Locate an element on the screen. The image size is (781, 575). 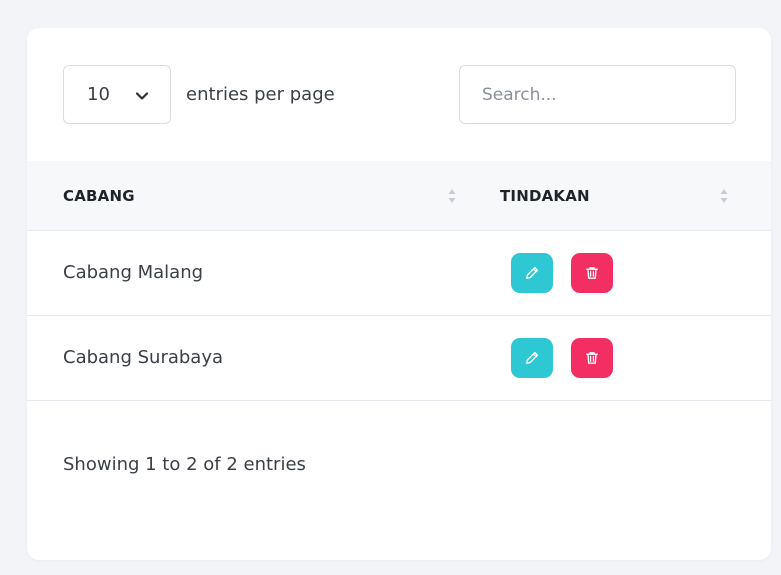
entries-per-page-label: entries per page is located at coordinates (260, 94).